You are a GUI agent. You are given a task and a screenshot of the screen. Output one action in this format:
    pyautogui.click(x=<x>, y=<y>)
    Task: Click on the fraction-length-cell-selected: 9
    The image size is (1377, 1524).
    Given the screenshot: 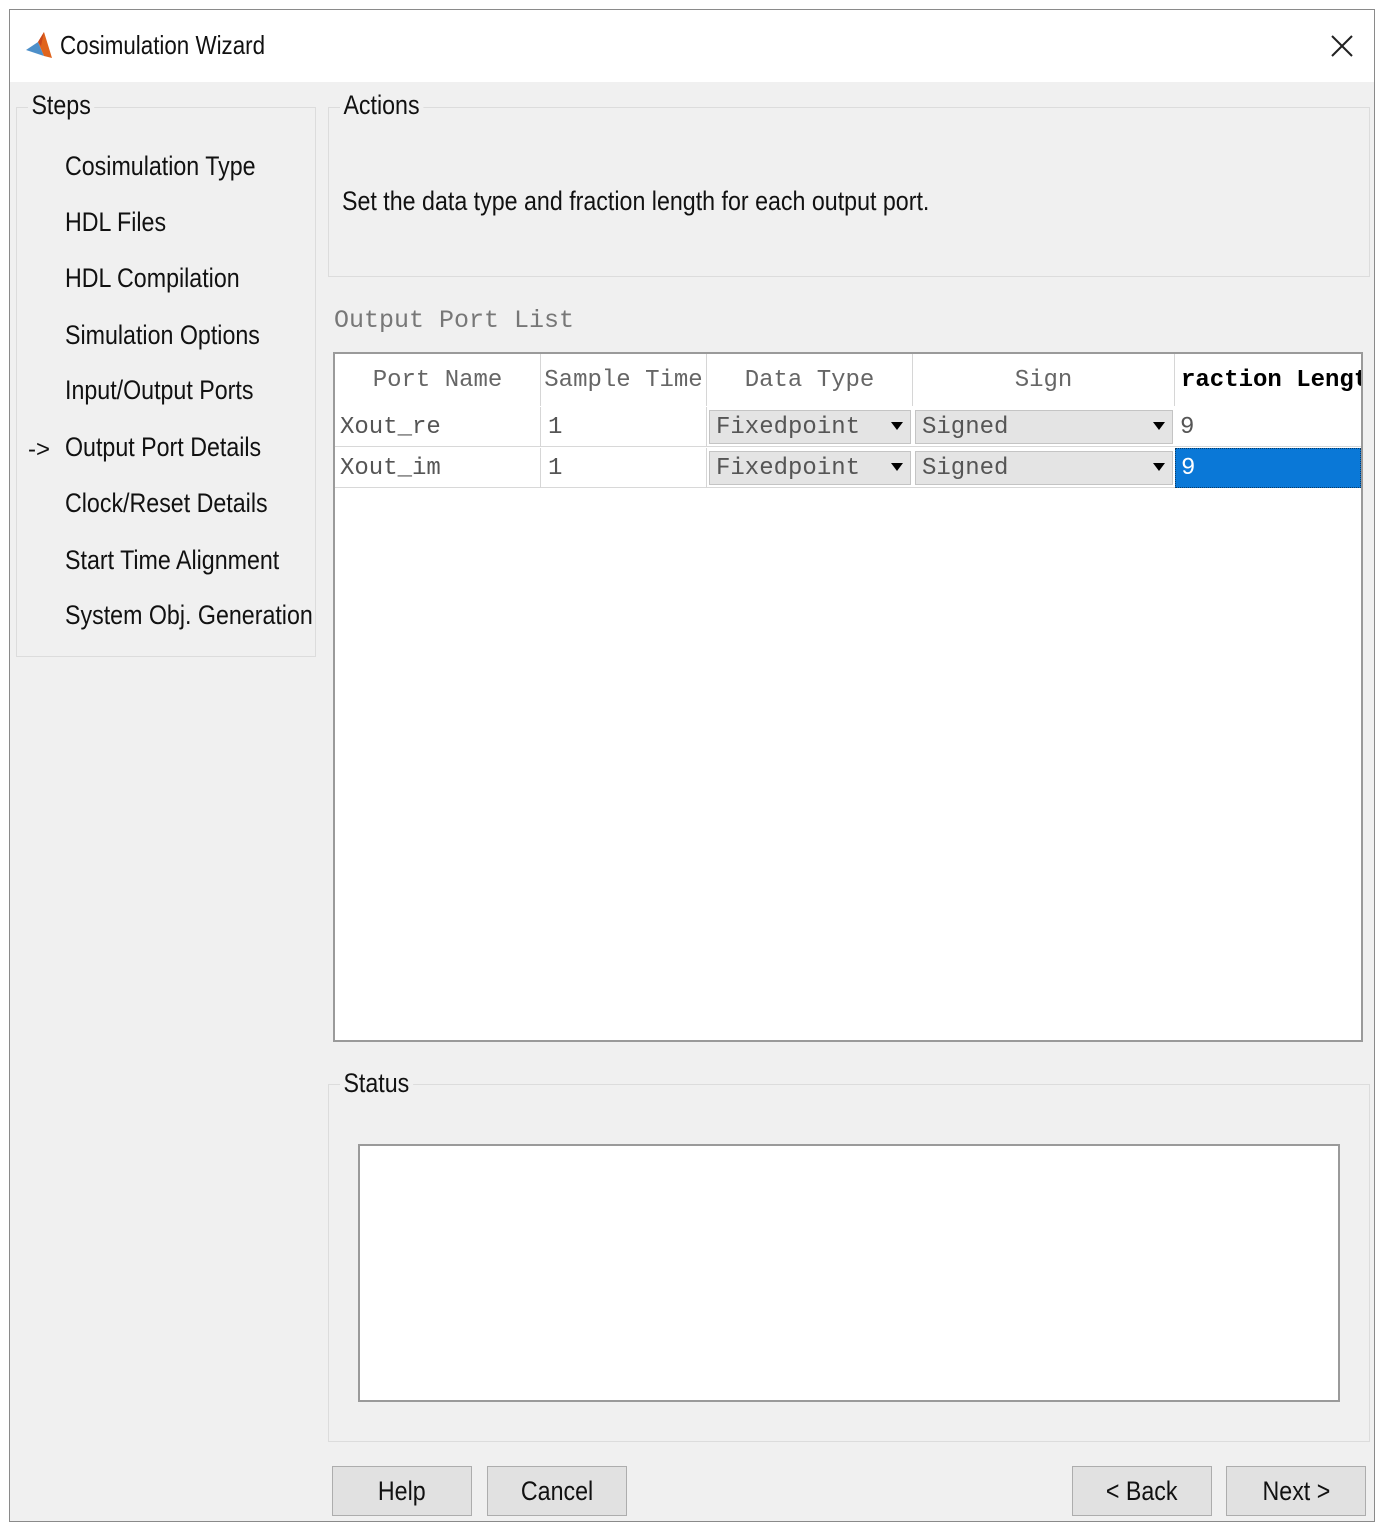 What is the action you would take?
    pyautogui.click(x=1268, y=468)
    